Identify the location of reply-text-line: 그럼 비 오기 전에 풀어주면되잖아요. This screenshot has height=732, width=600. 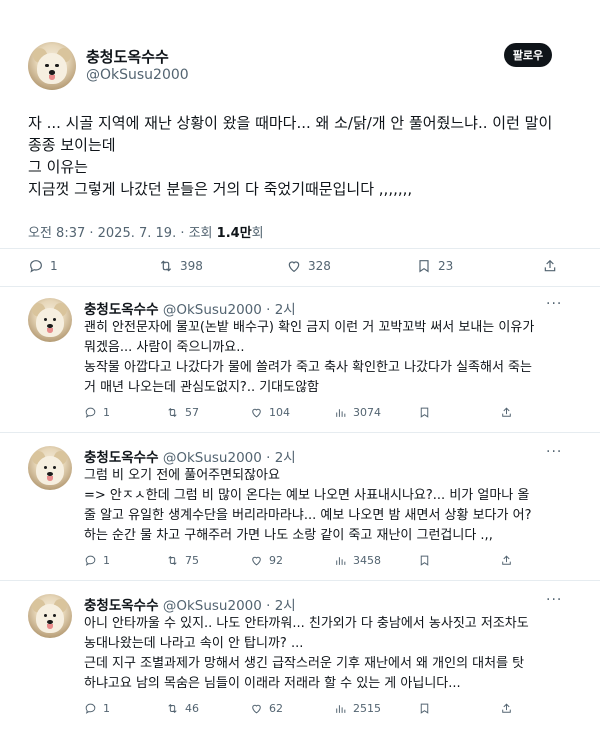
(182, 475).